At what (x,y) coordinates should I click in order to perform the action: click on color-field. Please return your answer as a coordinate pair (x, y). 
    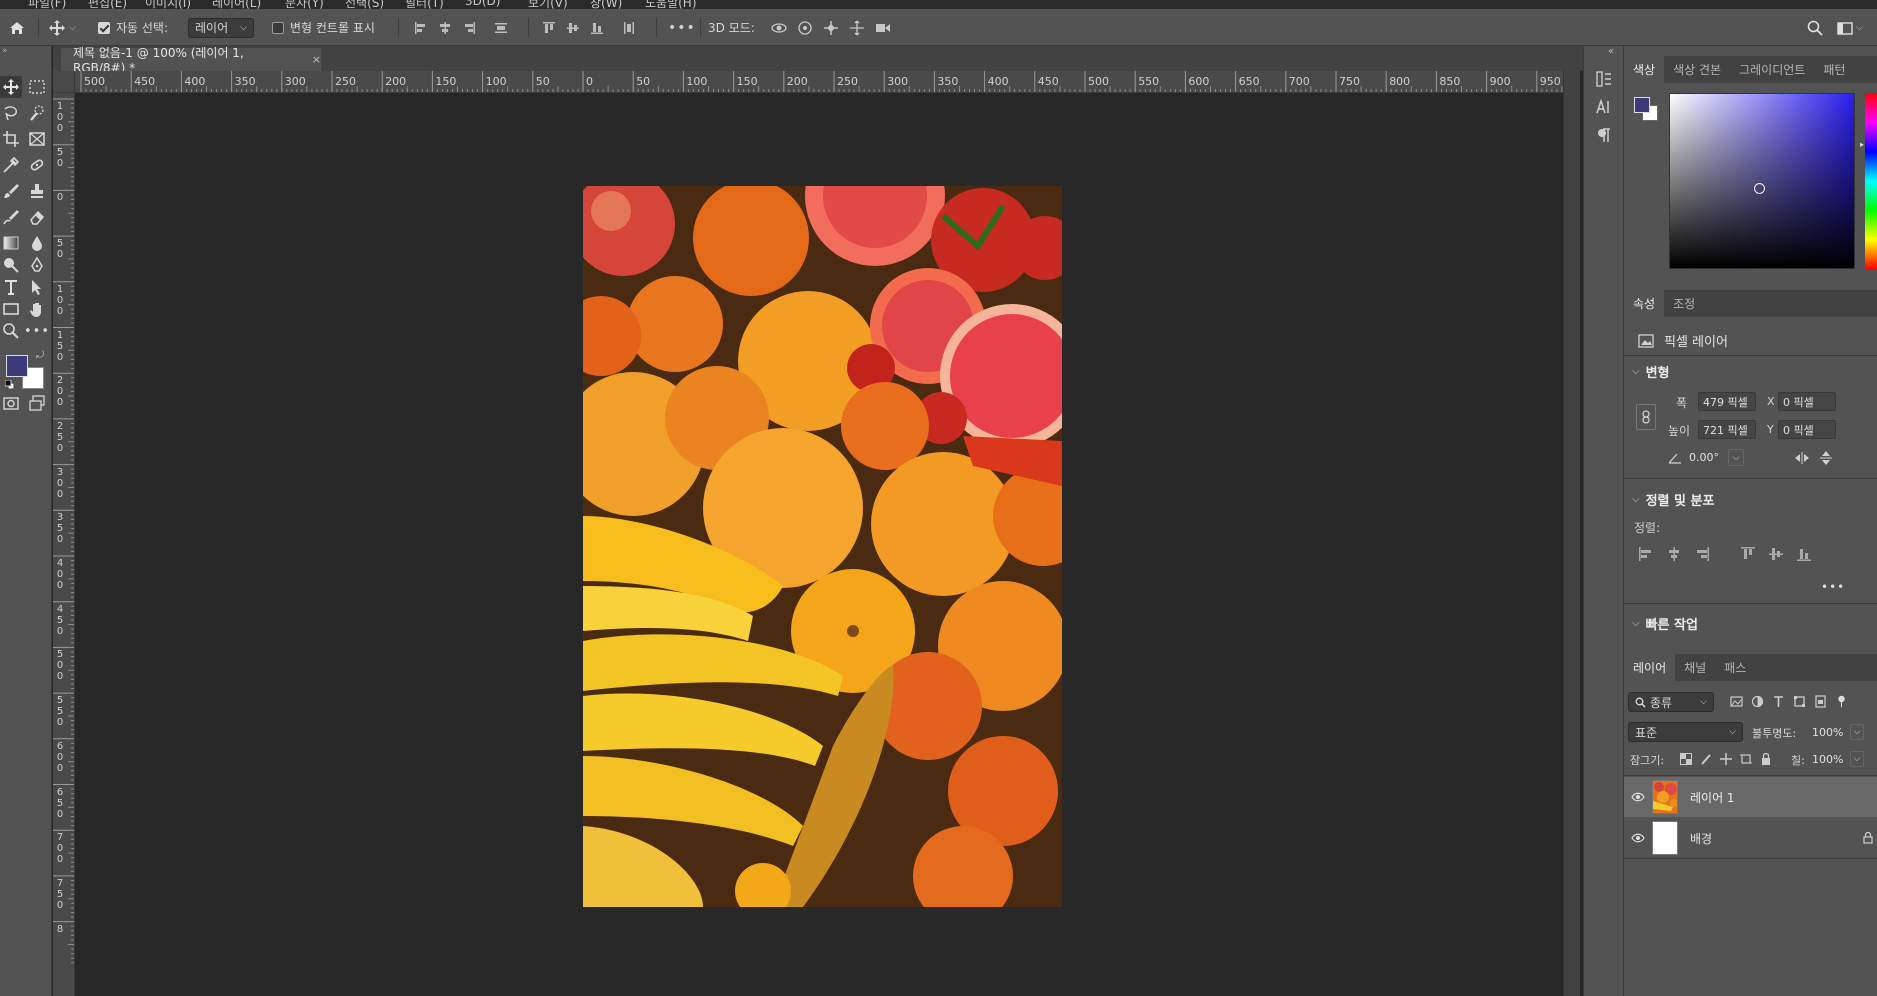
    Looking at the image, I should click on (1762, 181).